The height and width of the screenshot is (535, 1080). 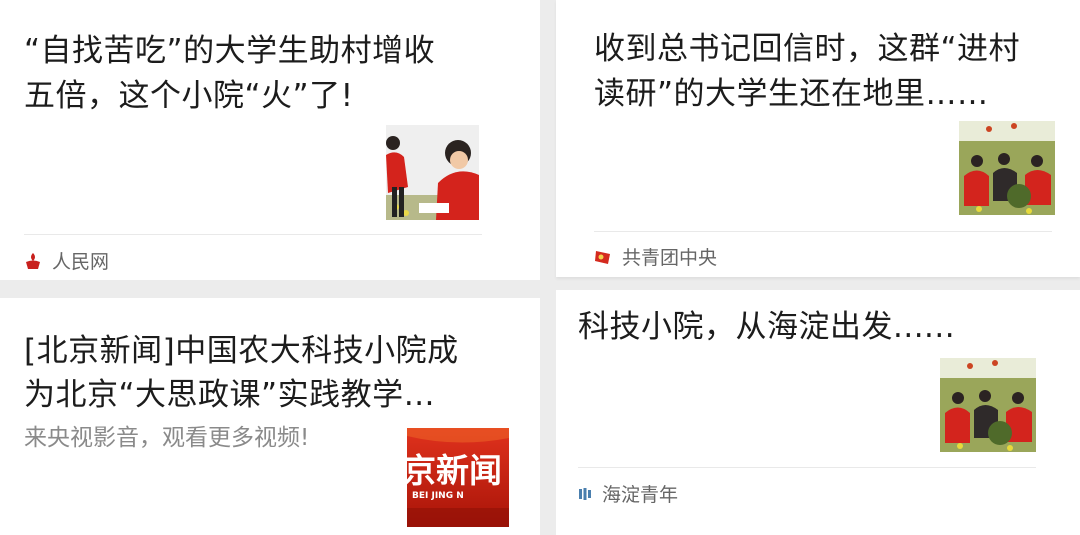 I want to click on youth-league-flag-icon, so click(x=603, y=257).